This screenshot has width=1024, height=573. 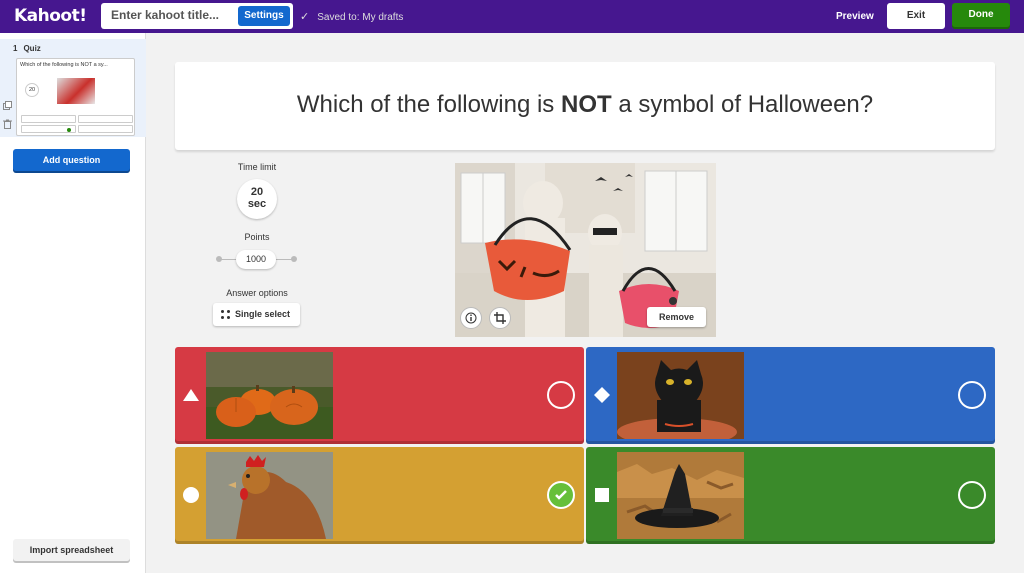 I want to click on slide-thumbnail: Which of the following is NOT a sy... 20, so click(x=75, y=97).